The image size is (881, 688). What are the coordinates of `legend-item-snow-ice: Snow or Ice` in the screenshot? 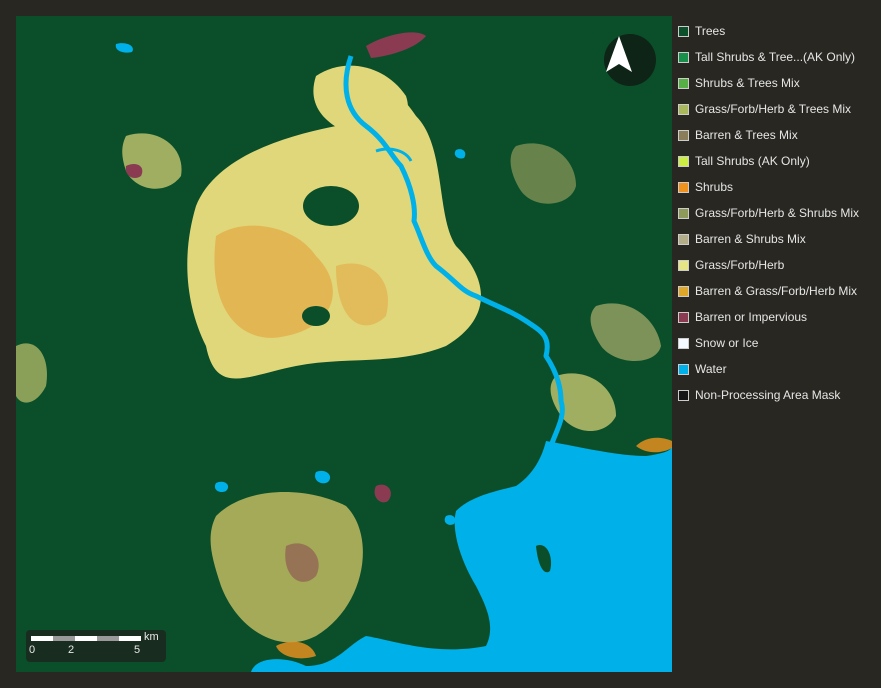 It's located at (778, 343).